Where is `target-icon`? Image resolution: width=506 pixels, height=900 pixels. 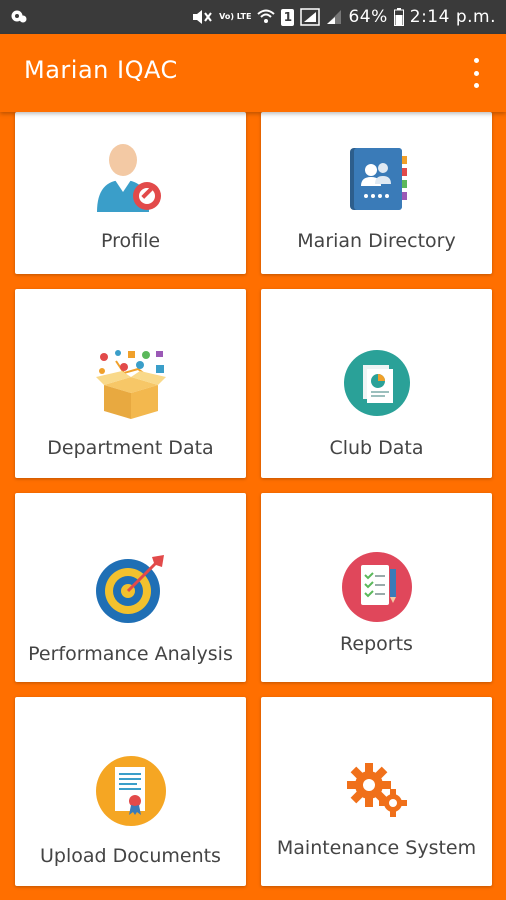 target-icon is located at coordinates (129, 589).